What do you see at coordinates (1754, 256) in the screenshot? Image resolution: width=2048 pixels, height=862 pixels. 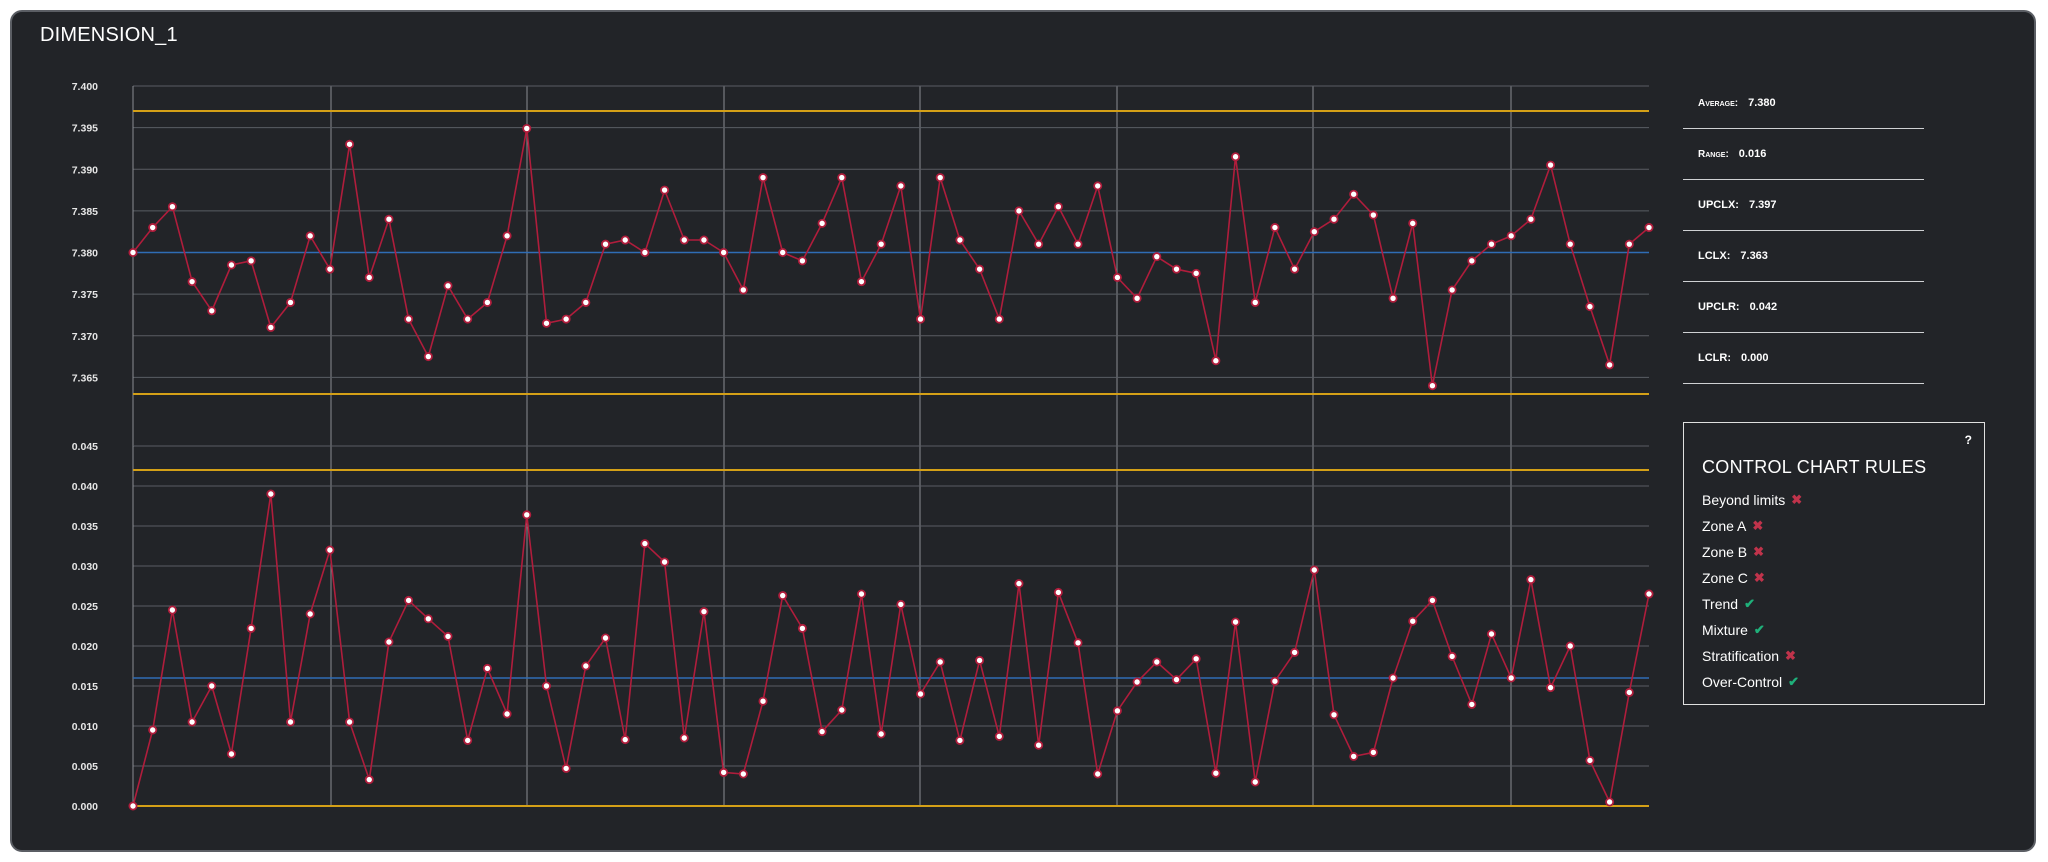 I see `stat-value: 7.363` at bounding box center [1754, 256].